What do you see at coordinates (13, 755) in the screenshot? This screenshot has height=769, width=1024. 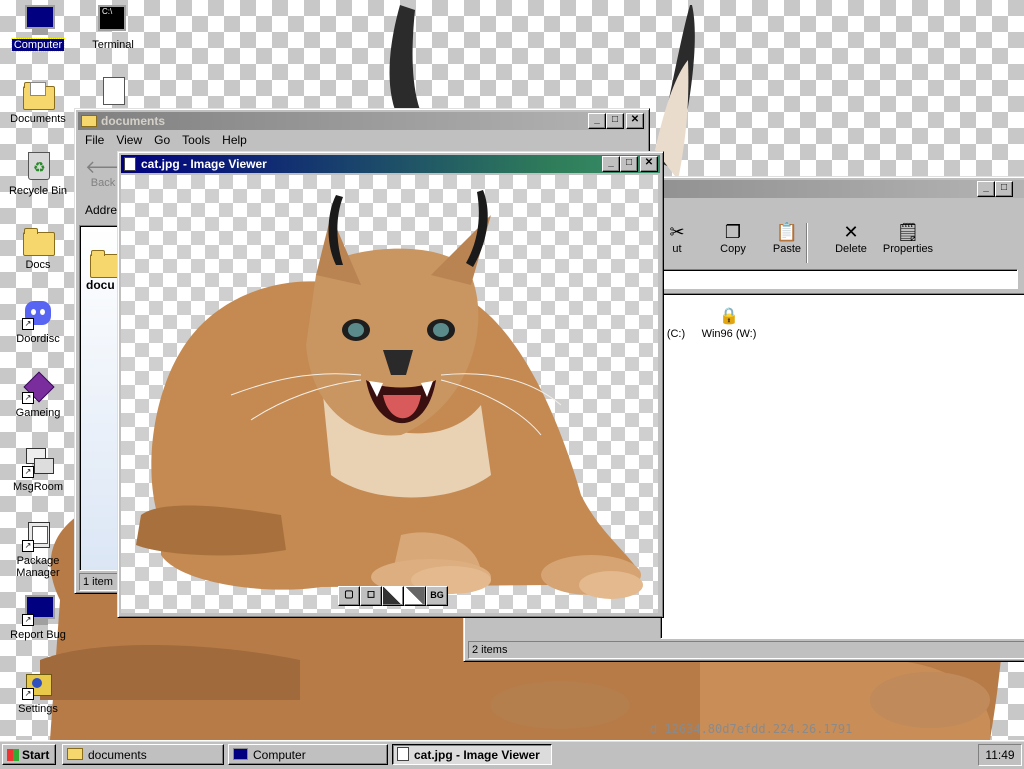 I see `start-logo-icon` at bounding box center [13, 755].